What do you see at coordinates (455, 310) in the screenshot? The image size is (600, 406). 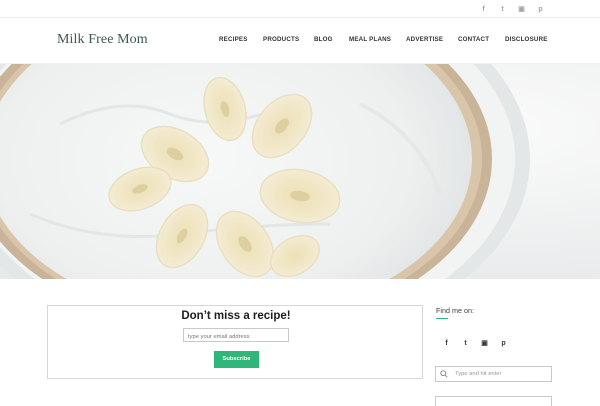 I see `find-me-label: Find me on:` at bounding box center [455, 310].